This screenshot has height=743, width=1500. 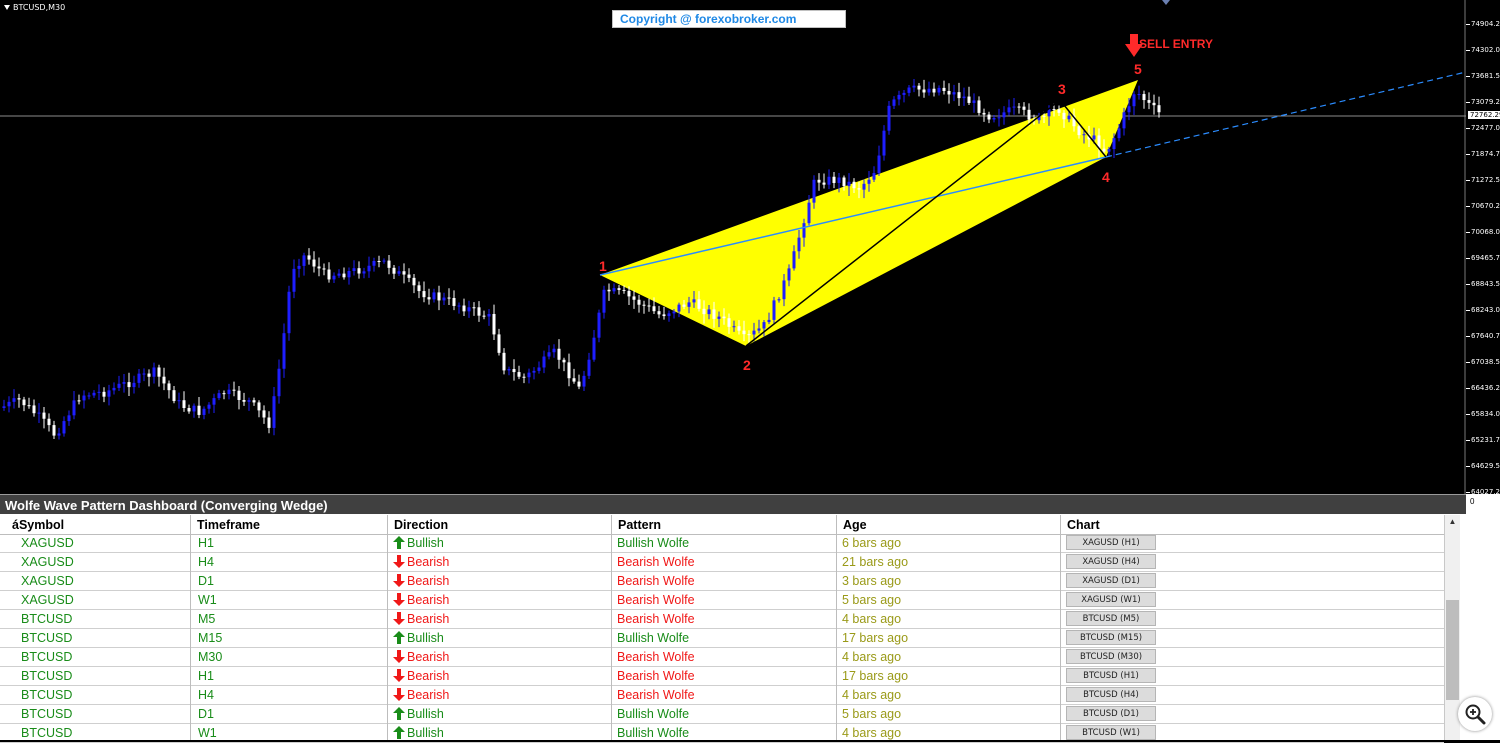 What do you see at coordinates (1111, 542) in the screenshot?
I see `open-chart-button: XAGUSD (H1)` at bounding box center [1111, 542].